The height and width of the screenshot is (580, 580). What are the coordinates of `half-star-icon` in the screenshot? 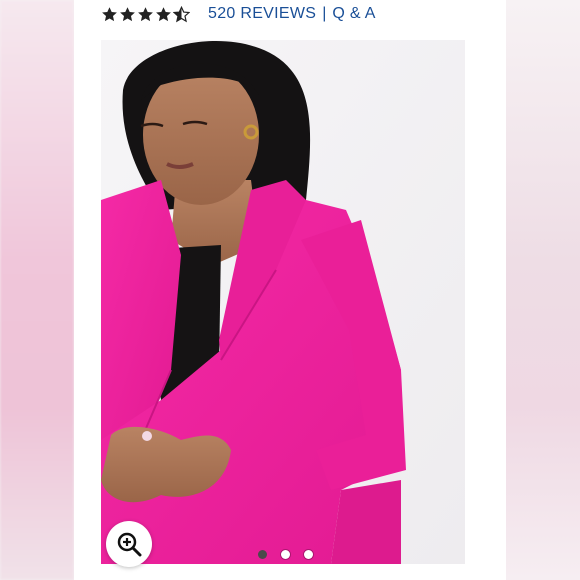 It's located at (181, 13).